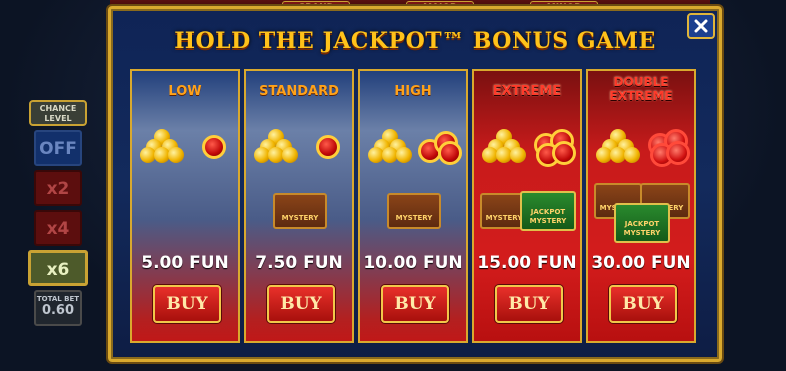 The height and width of the screenshot is (371, 786). I want to click on chance-x4-button: x4, so click(58, 228).